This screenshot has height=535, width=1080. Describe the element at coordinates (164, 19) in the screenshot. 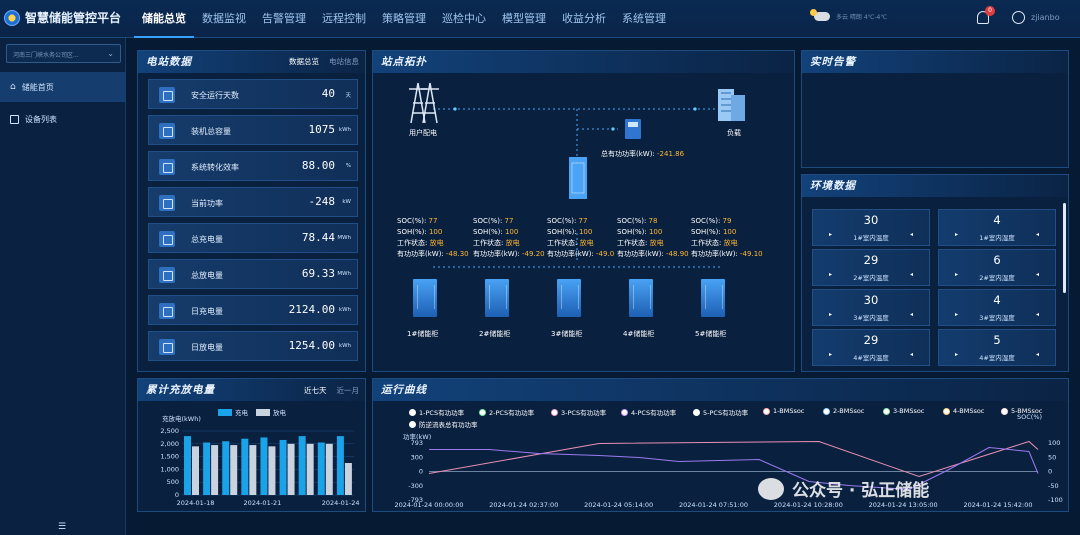

I see `nav-item: 储能总览` at that location.